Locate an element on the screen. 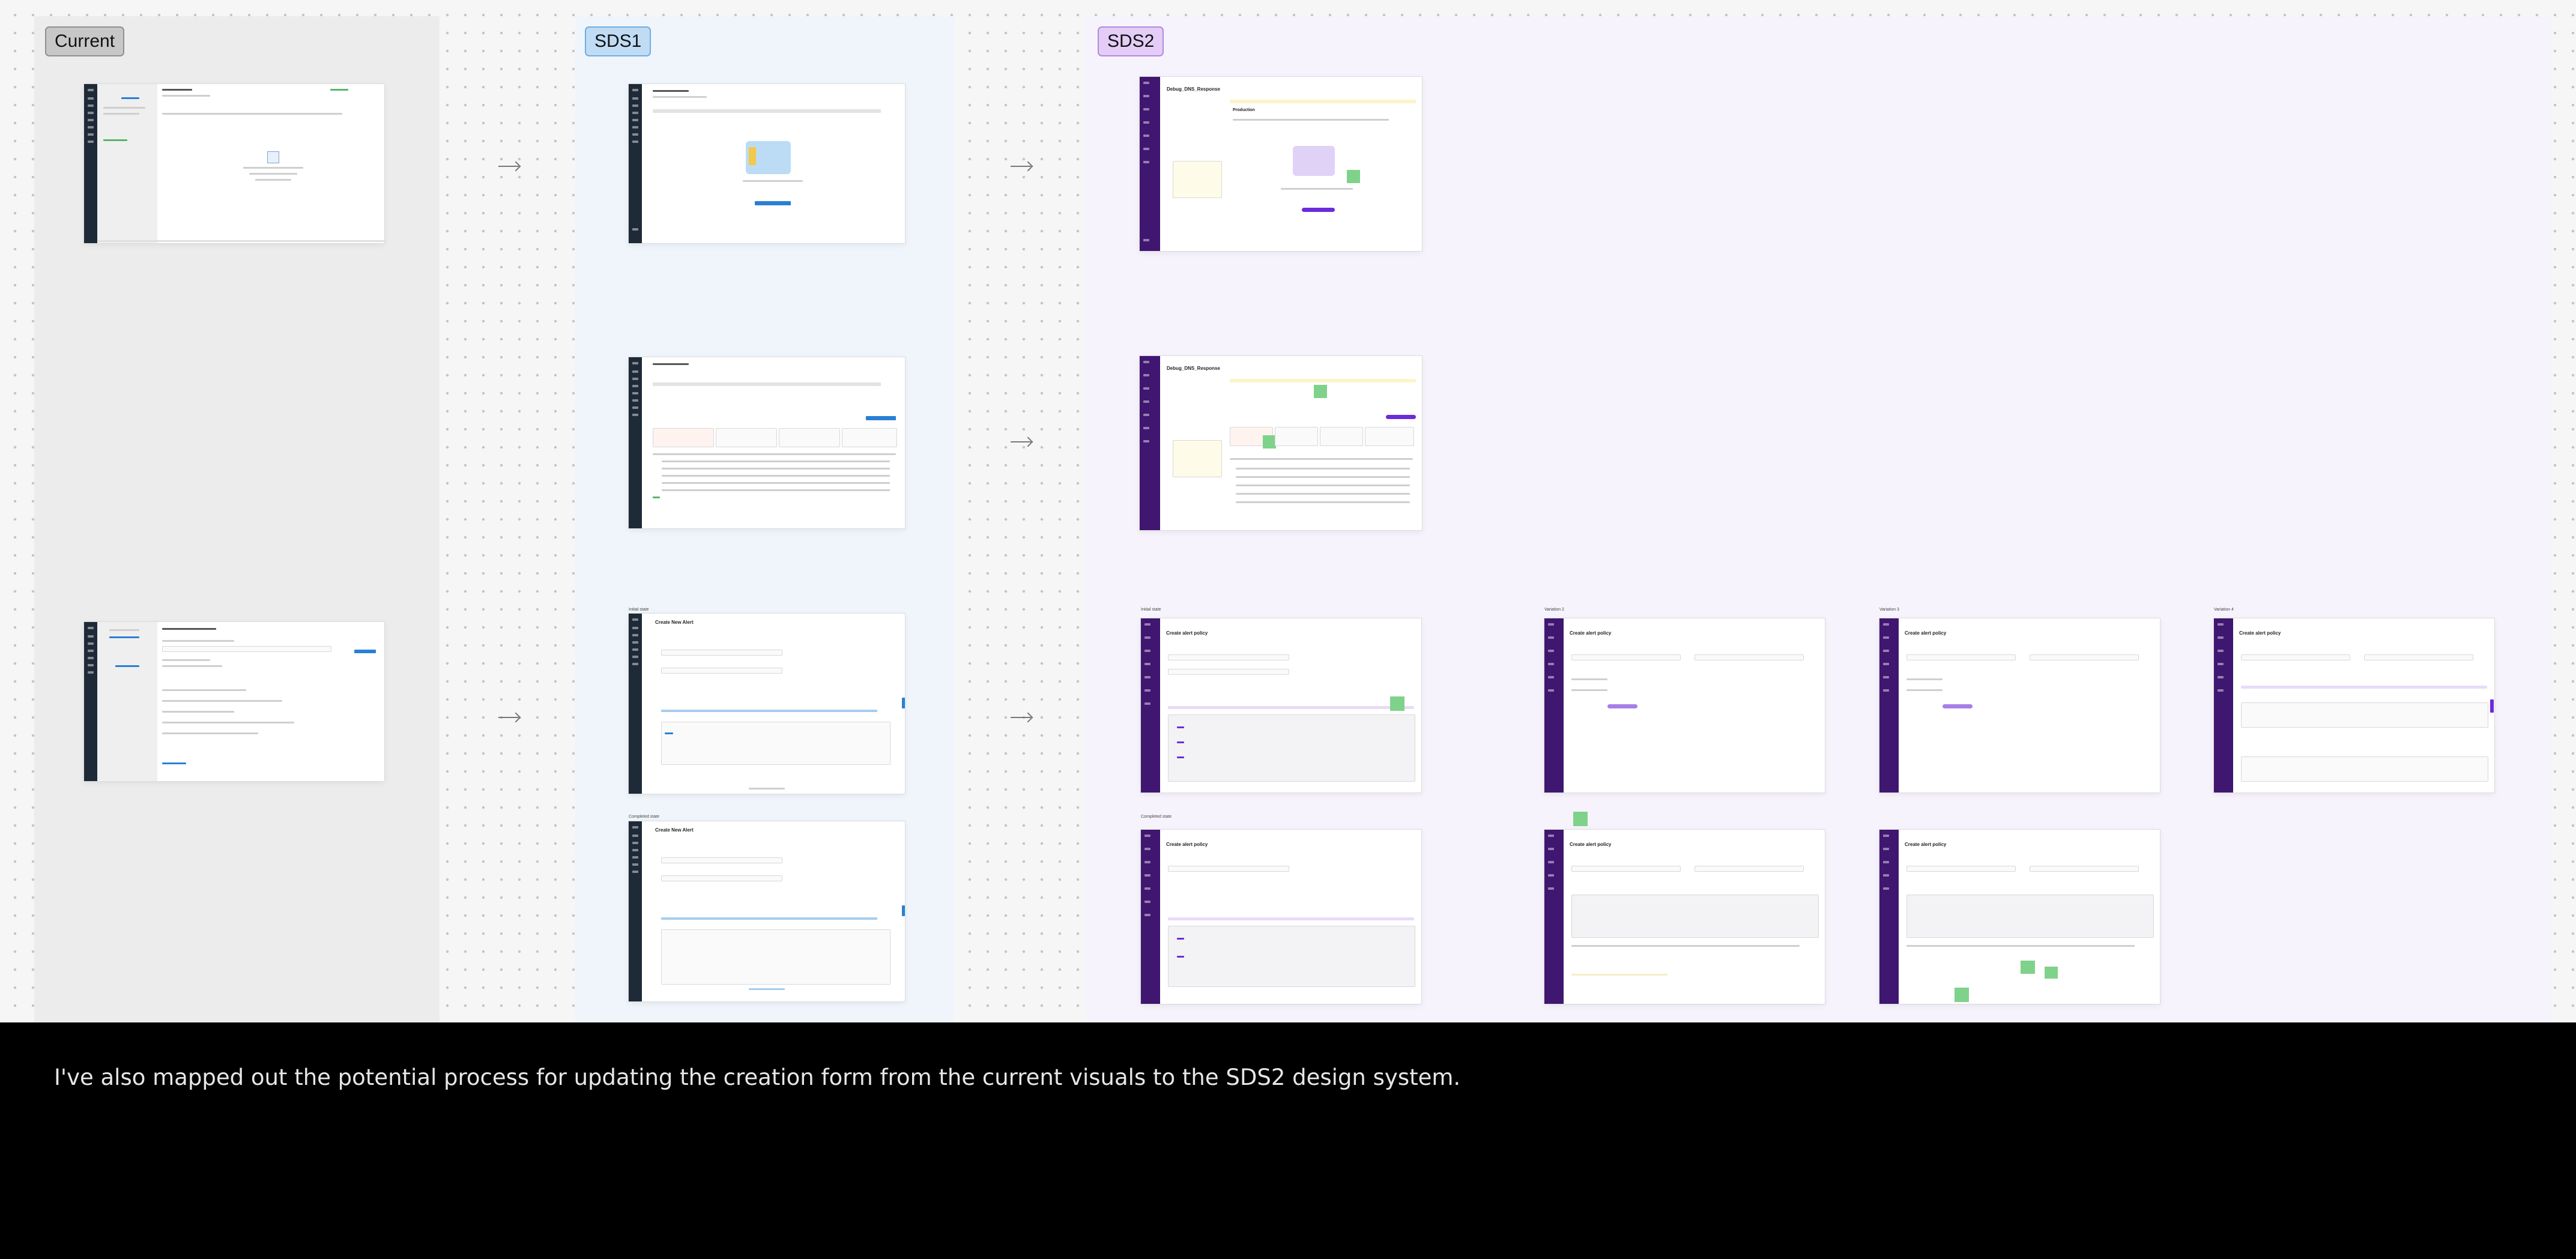 The height and width of the screenshot is (1259, 2576). sds1-section-tag: SDS1 is located at coordinates (618, 41).